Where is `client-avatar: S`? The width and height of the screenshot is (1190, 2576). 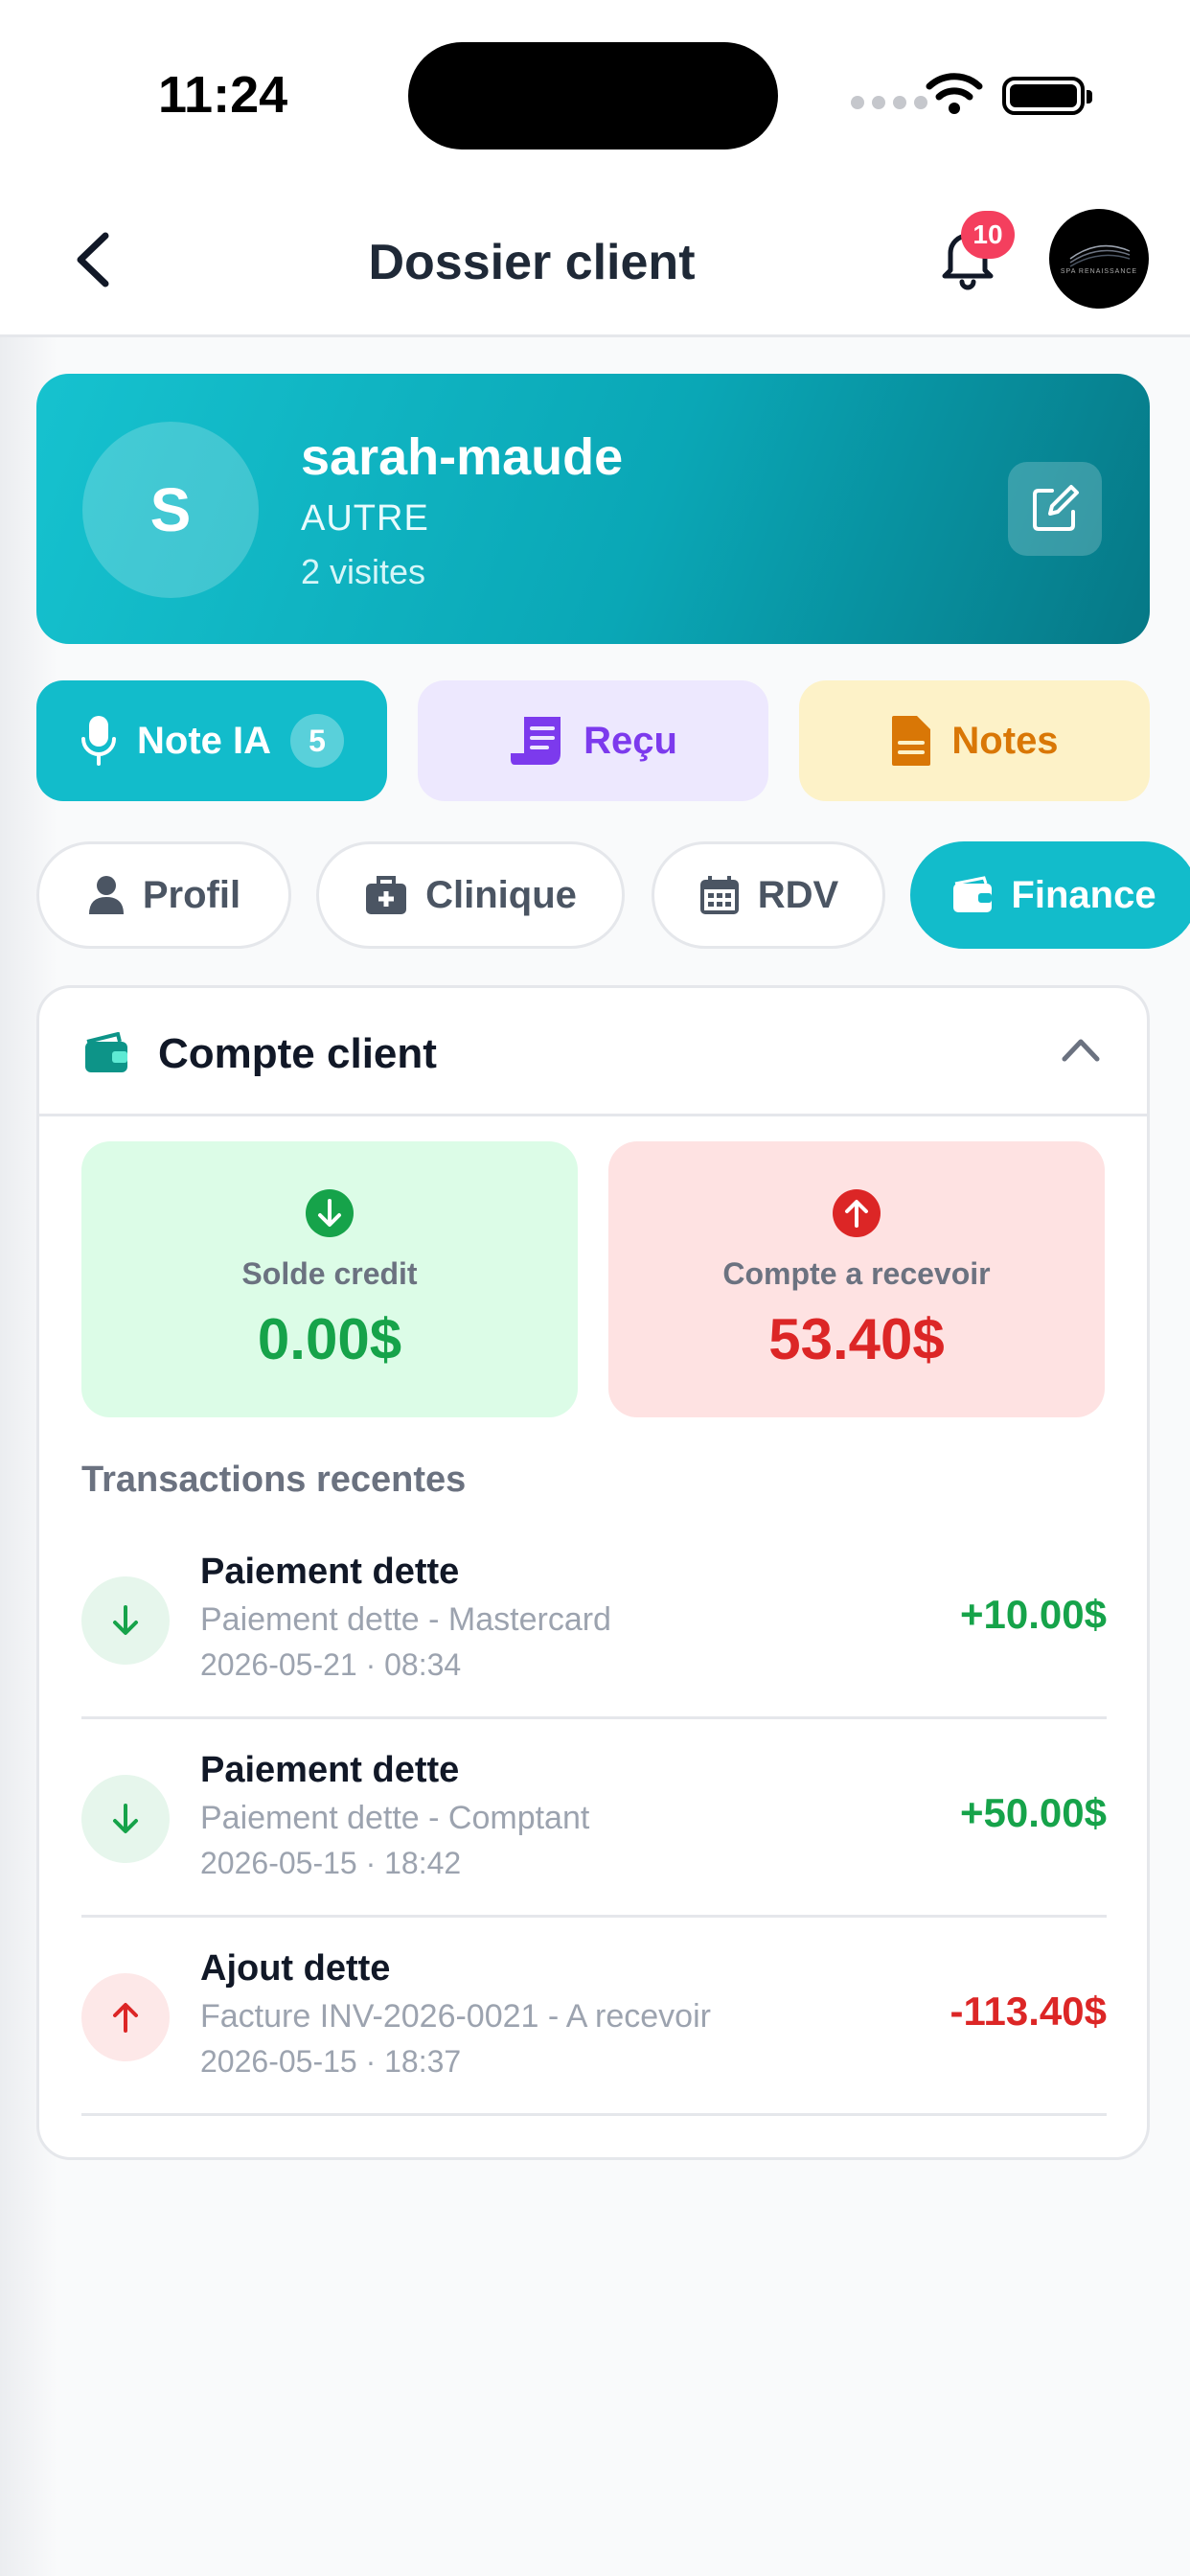
client-avatar: S is located at coordinates (171, 510).